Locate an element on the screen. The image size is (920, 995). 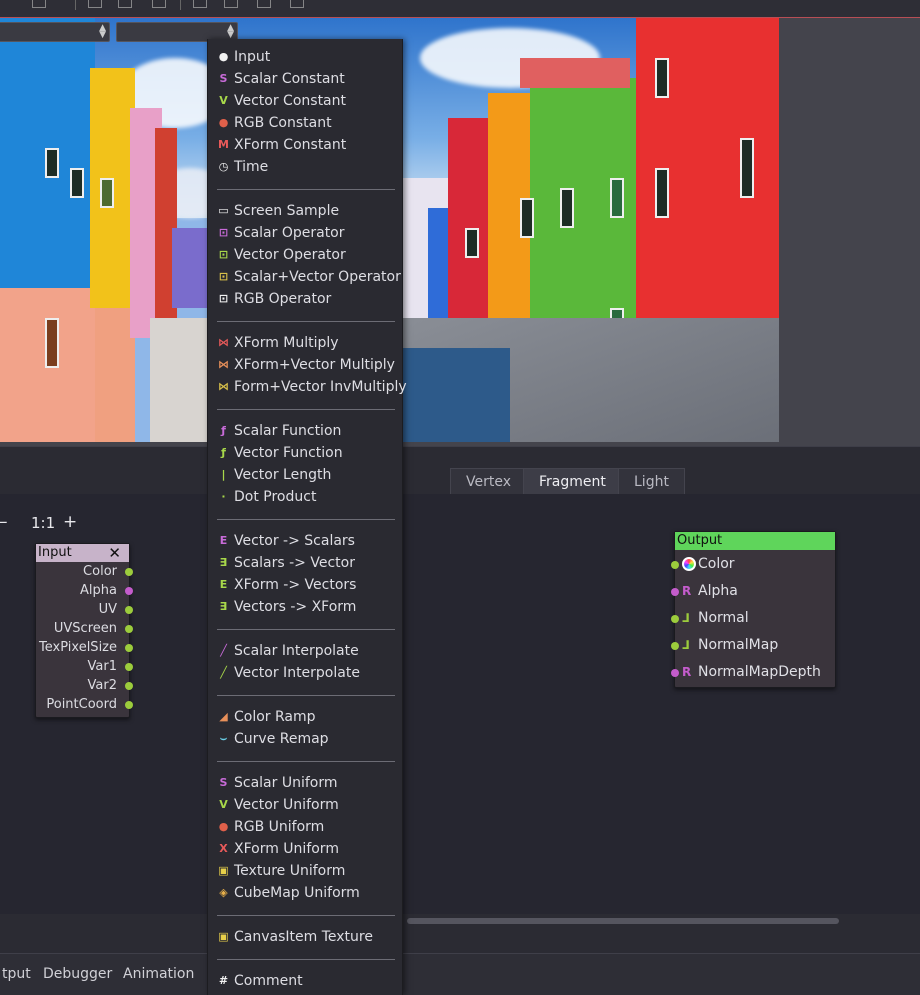
menu-item-xform-multiply: ⋈ XForm Multiply is located at coordinates (306, 343).